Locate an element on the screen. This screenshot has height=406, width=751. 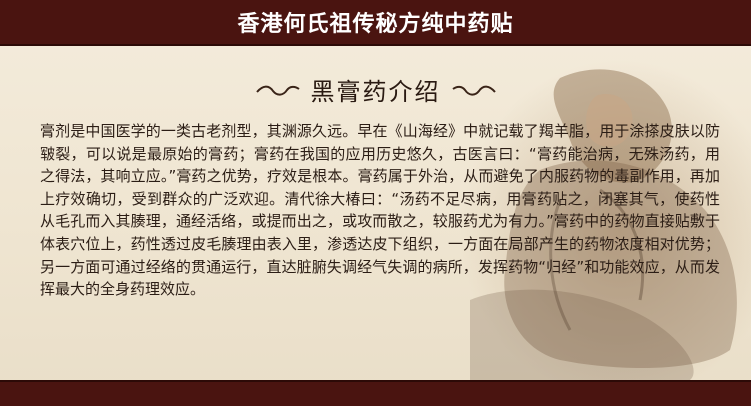
section-title: 黑膏药介绍 is located at coordinates (375, 92).